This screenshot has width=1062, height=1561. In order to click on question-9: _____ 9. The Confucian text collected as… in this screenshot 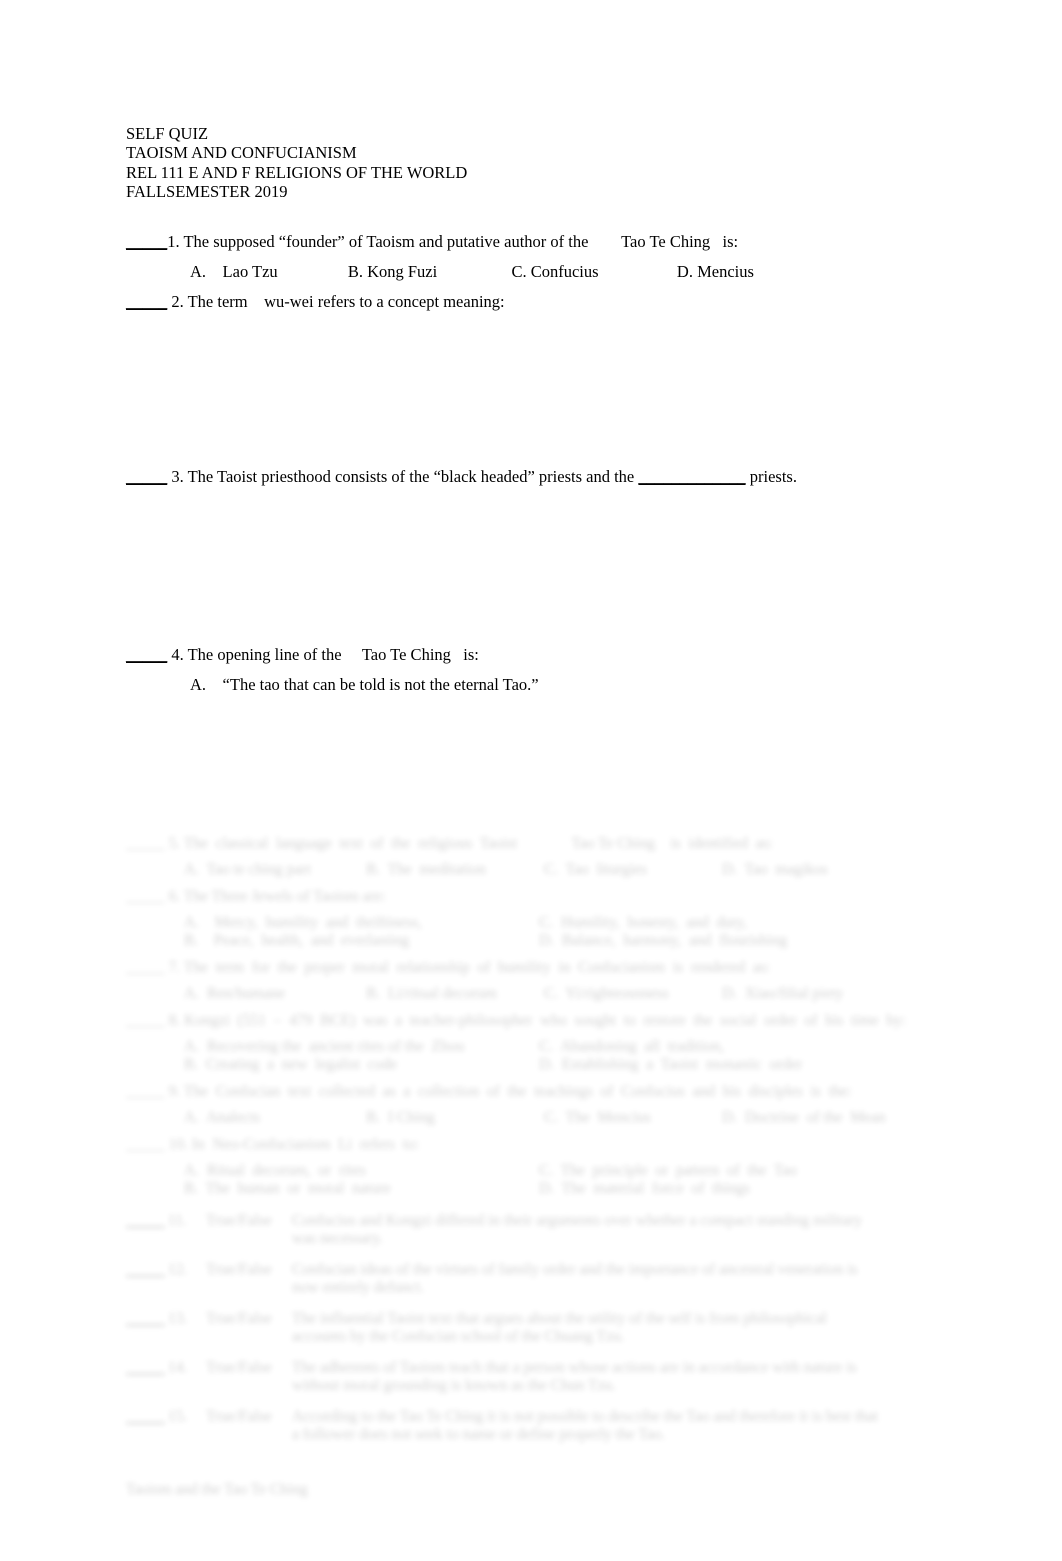, I will do `click(489, 1091)`.